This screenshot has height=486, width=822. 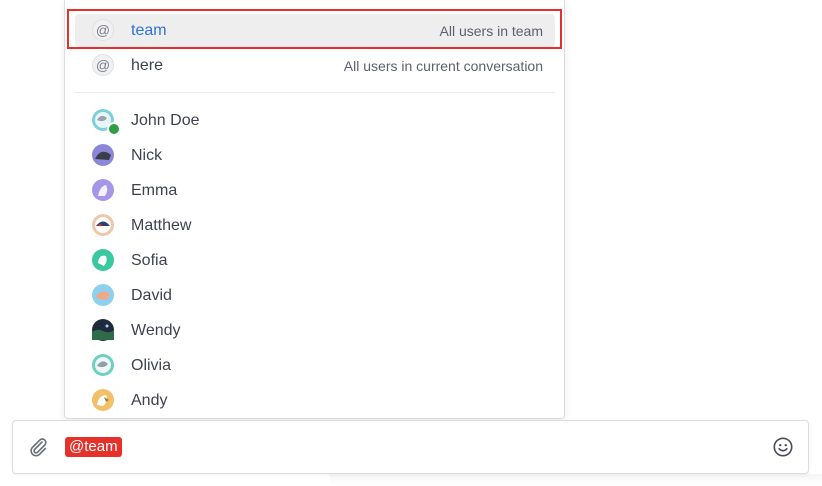 I want to click on user-name: Olivia, so click(x=151, y=365).